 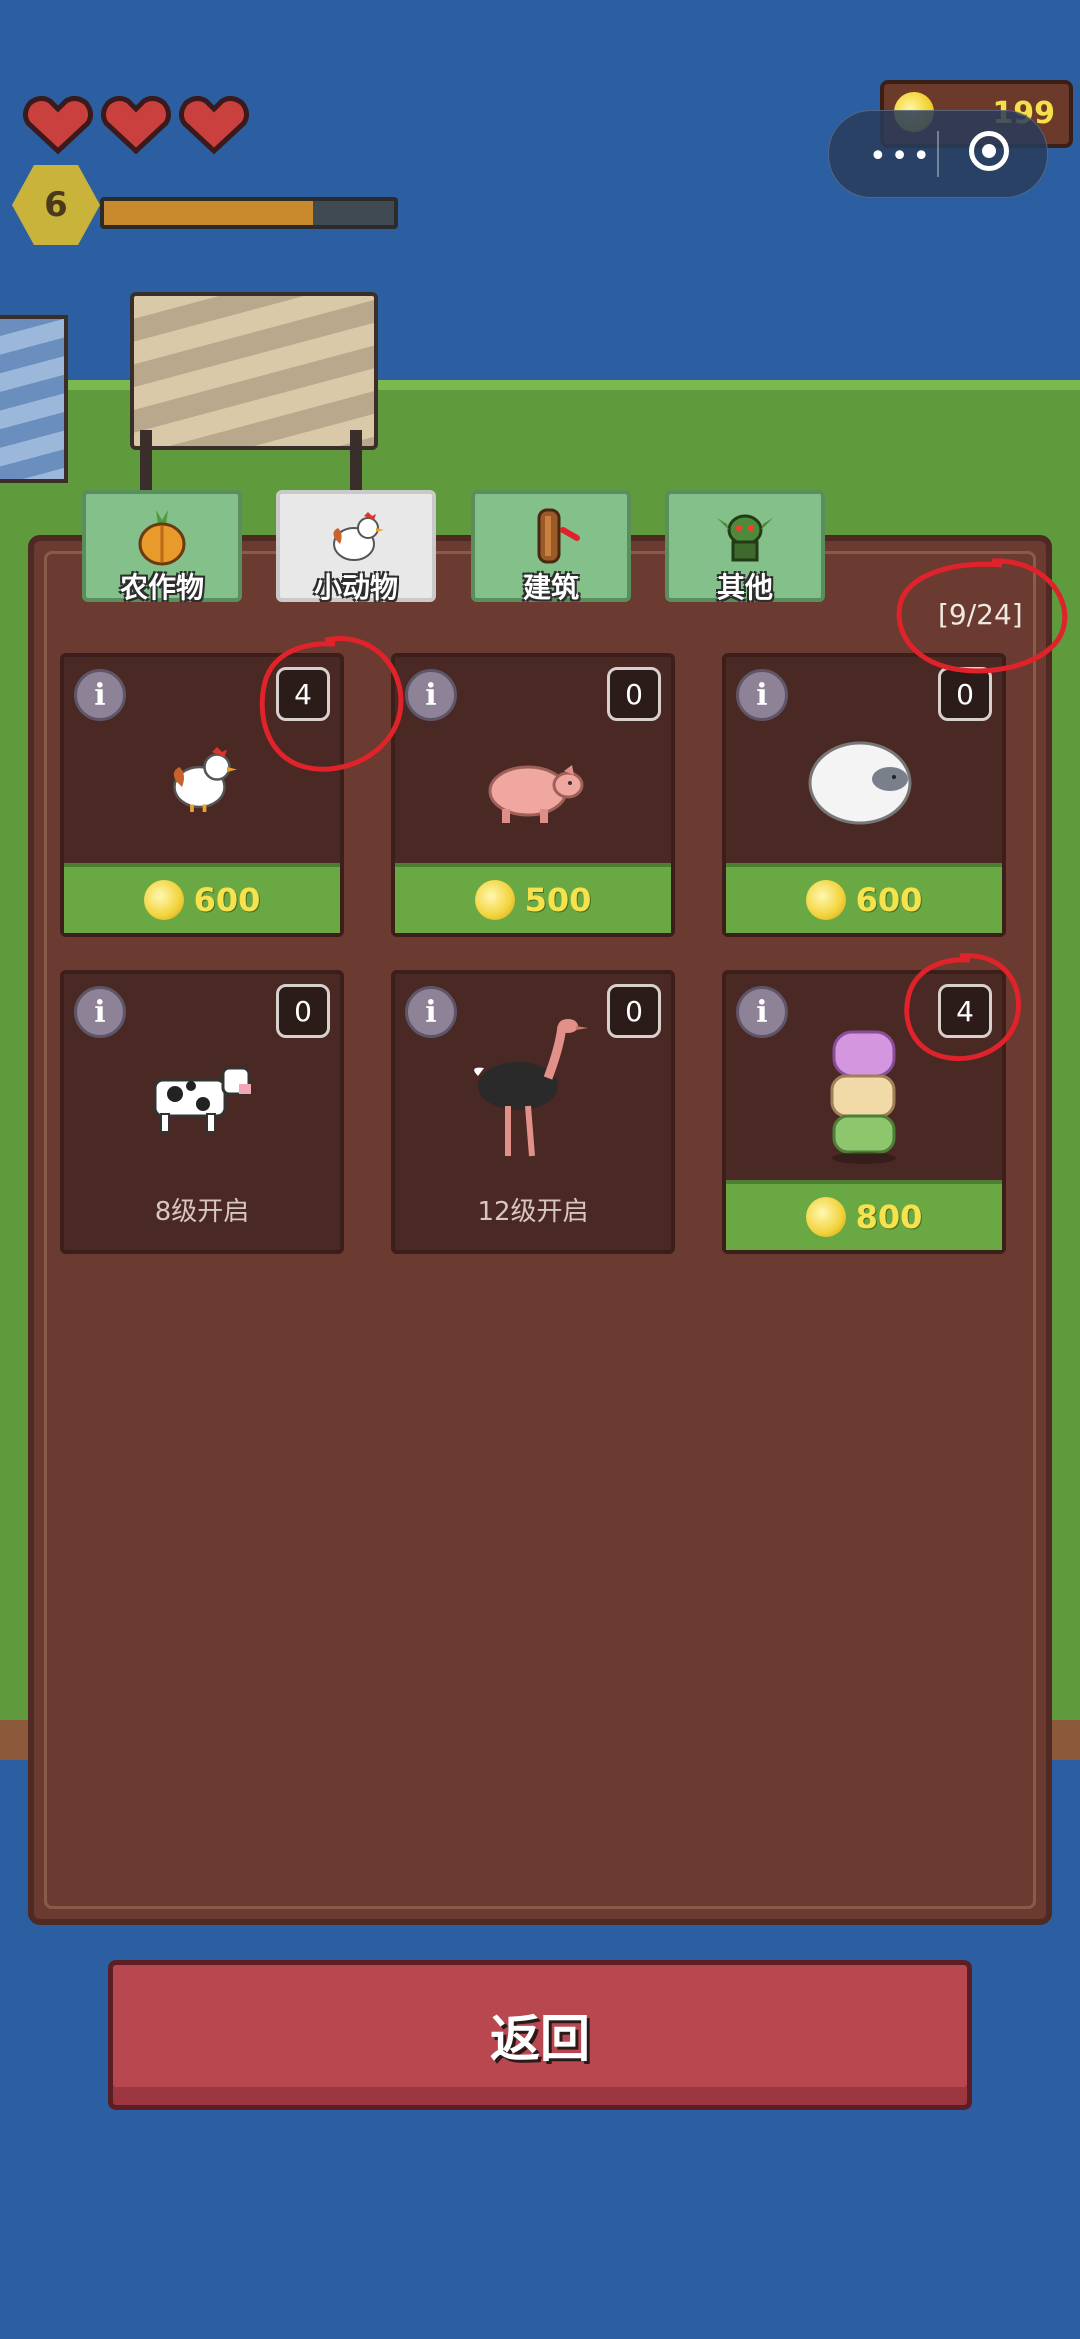 I want to click on xp-fill, so click(x=208, y=213).